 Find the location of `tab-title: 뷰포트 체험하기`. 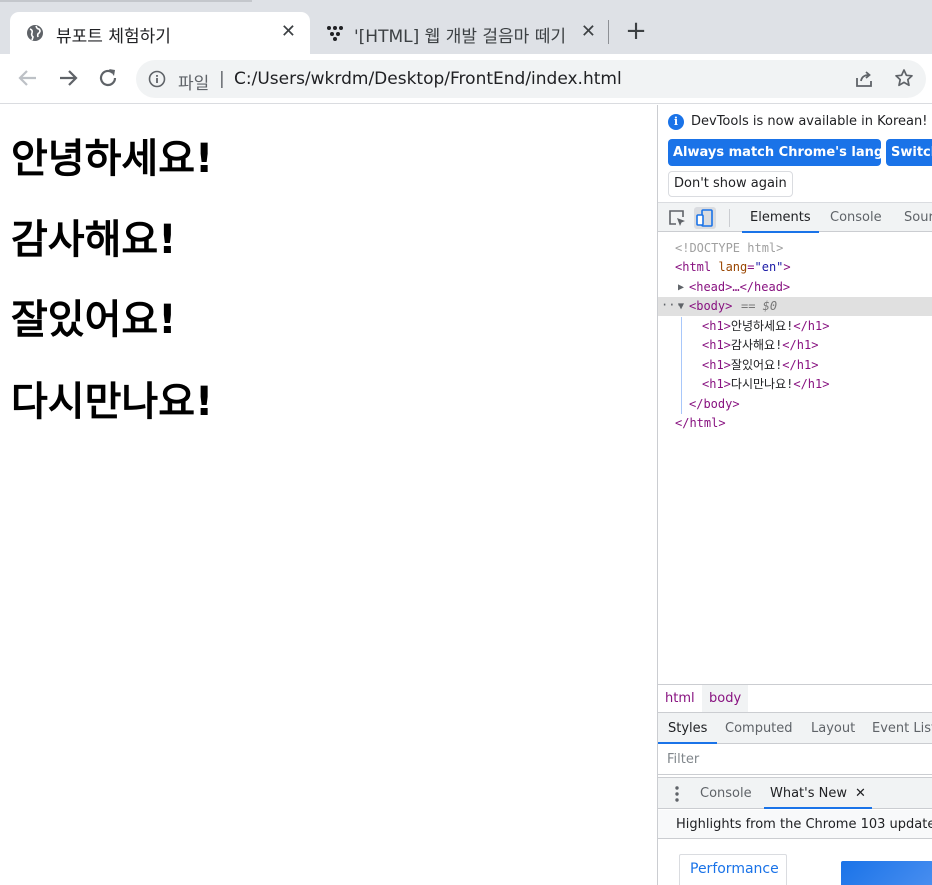

tab-title: 뷰포트 체험하기 is located at coordinates (113, 37).